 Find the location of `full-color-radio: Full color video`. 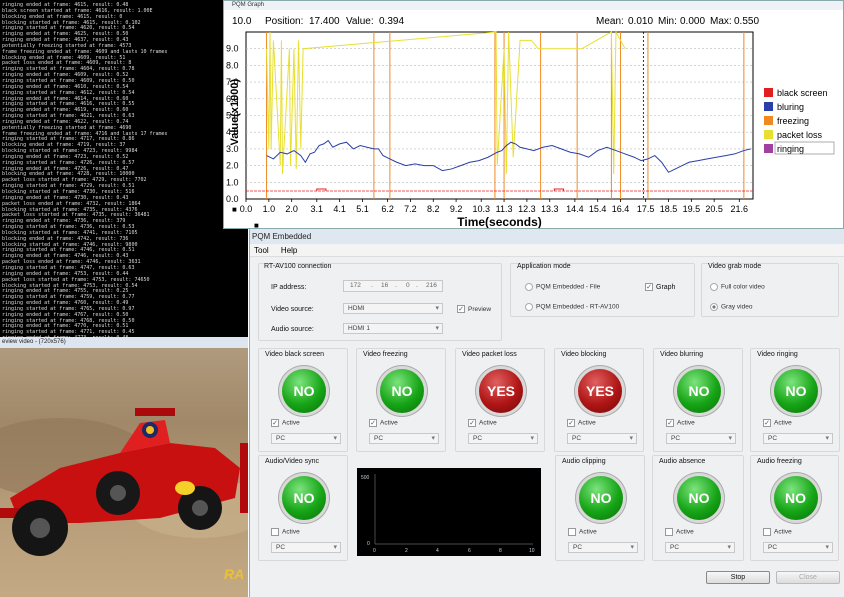

full-color-radio: Full color video is located at coordinates (737, 287).